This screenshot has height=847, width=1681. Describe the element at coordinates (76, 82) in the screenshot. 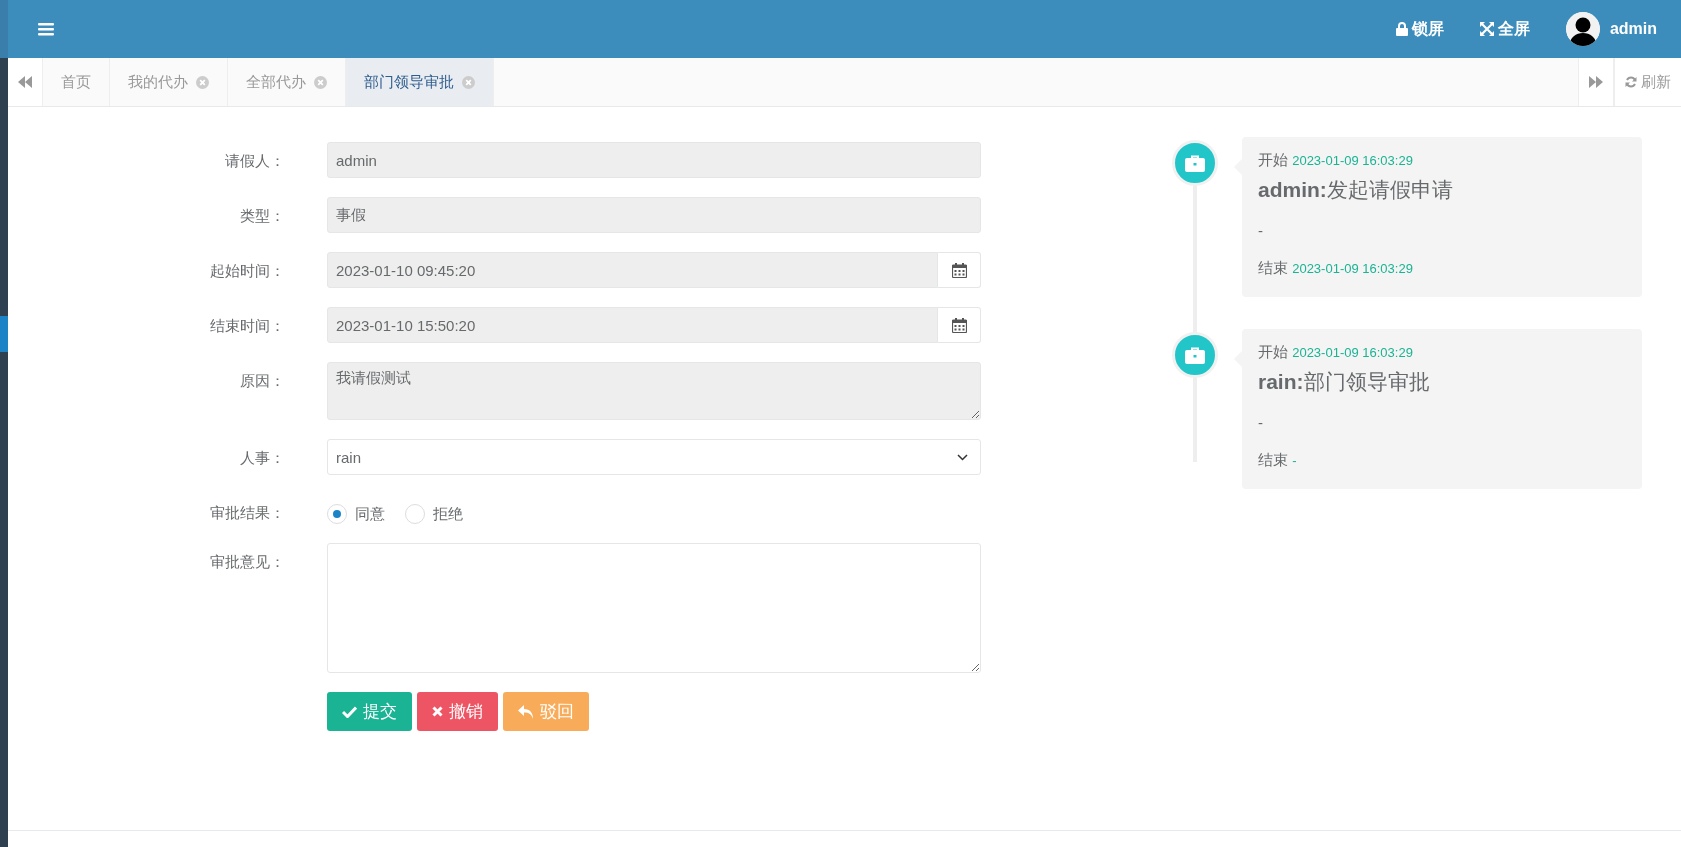

I see `tab: 首页` at that location.